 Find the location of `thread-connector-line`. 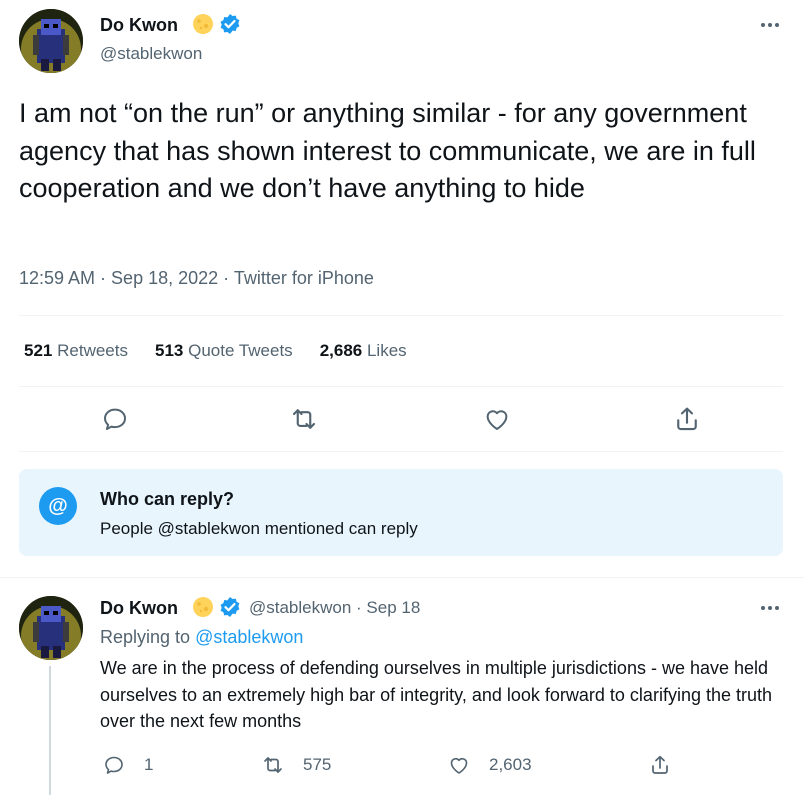

thread-connector-line is located at coordinates (50, 730).